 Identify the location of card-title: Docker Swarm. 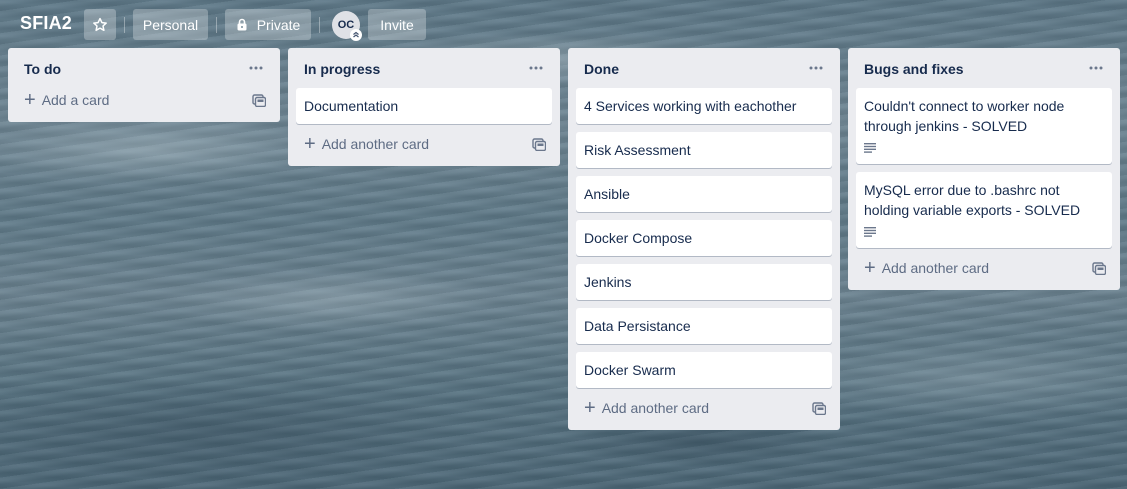
(630, 370).